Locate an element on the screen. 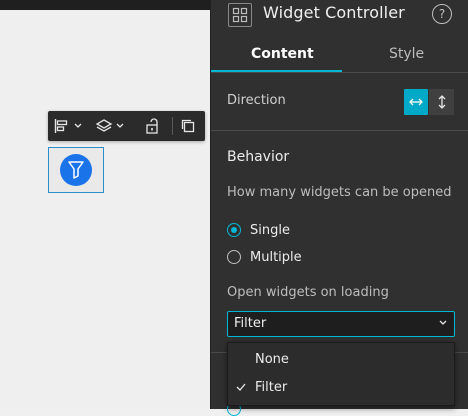  tab-style: Style is located at coordinates (406, 54).